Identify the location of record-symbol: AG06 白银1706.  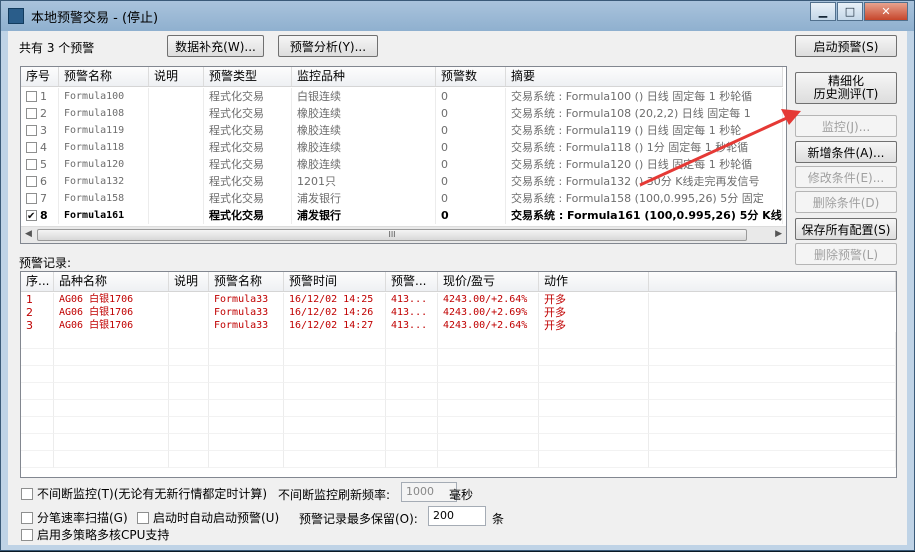
(111, 299).